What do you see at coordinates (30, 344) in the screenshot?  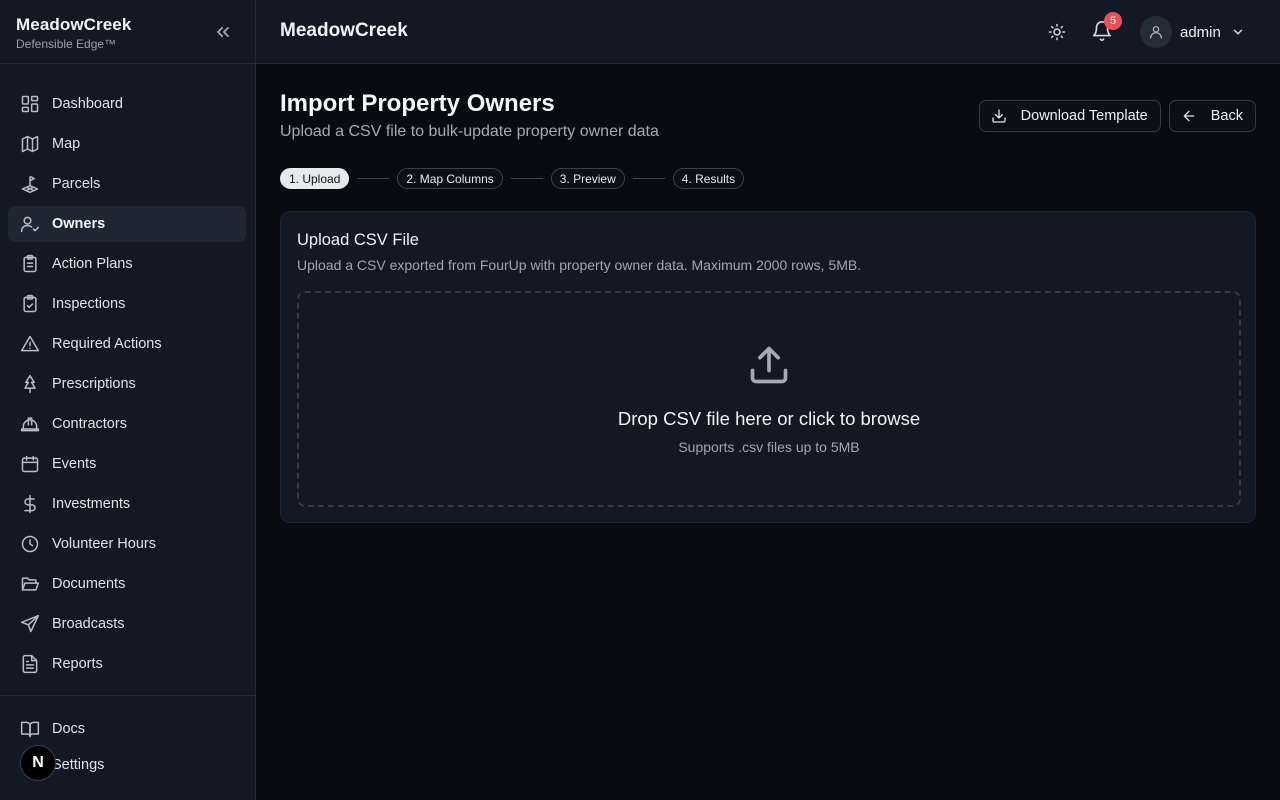 I see `alert-triangle-icon` at bounding box center [30, 344].